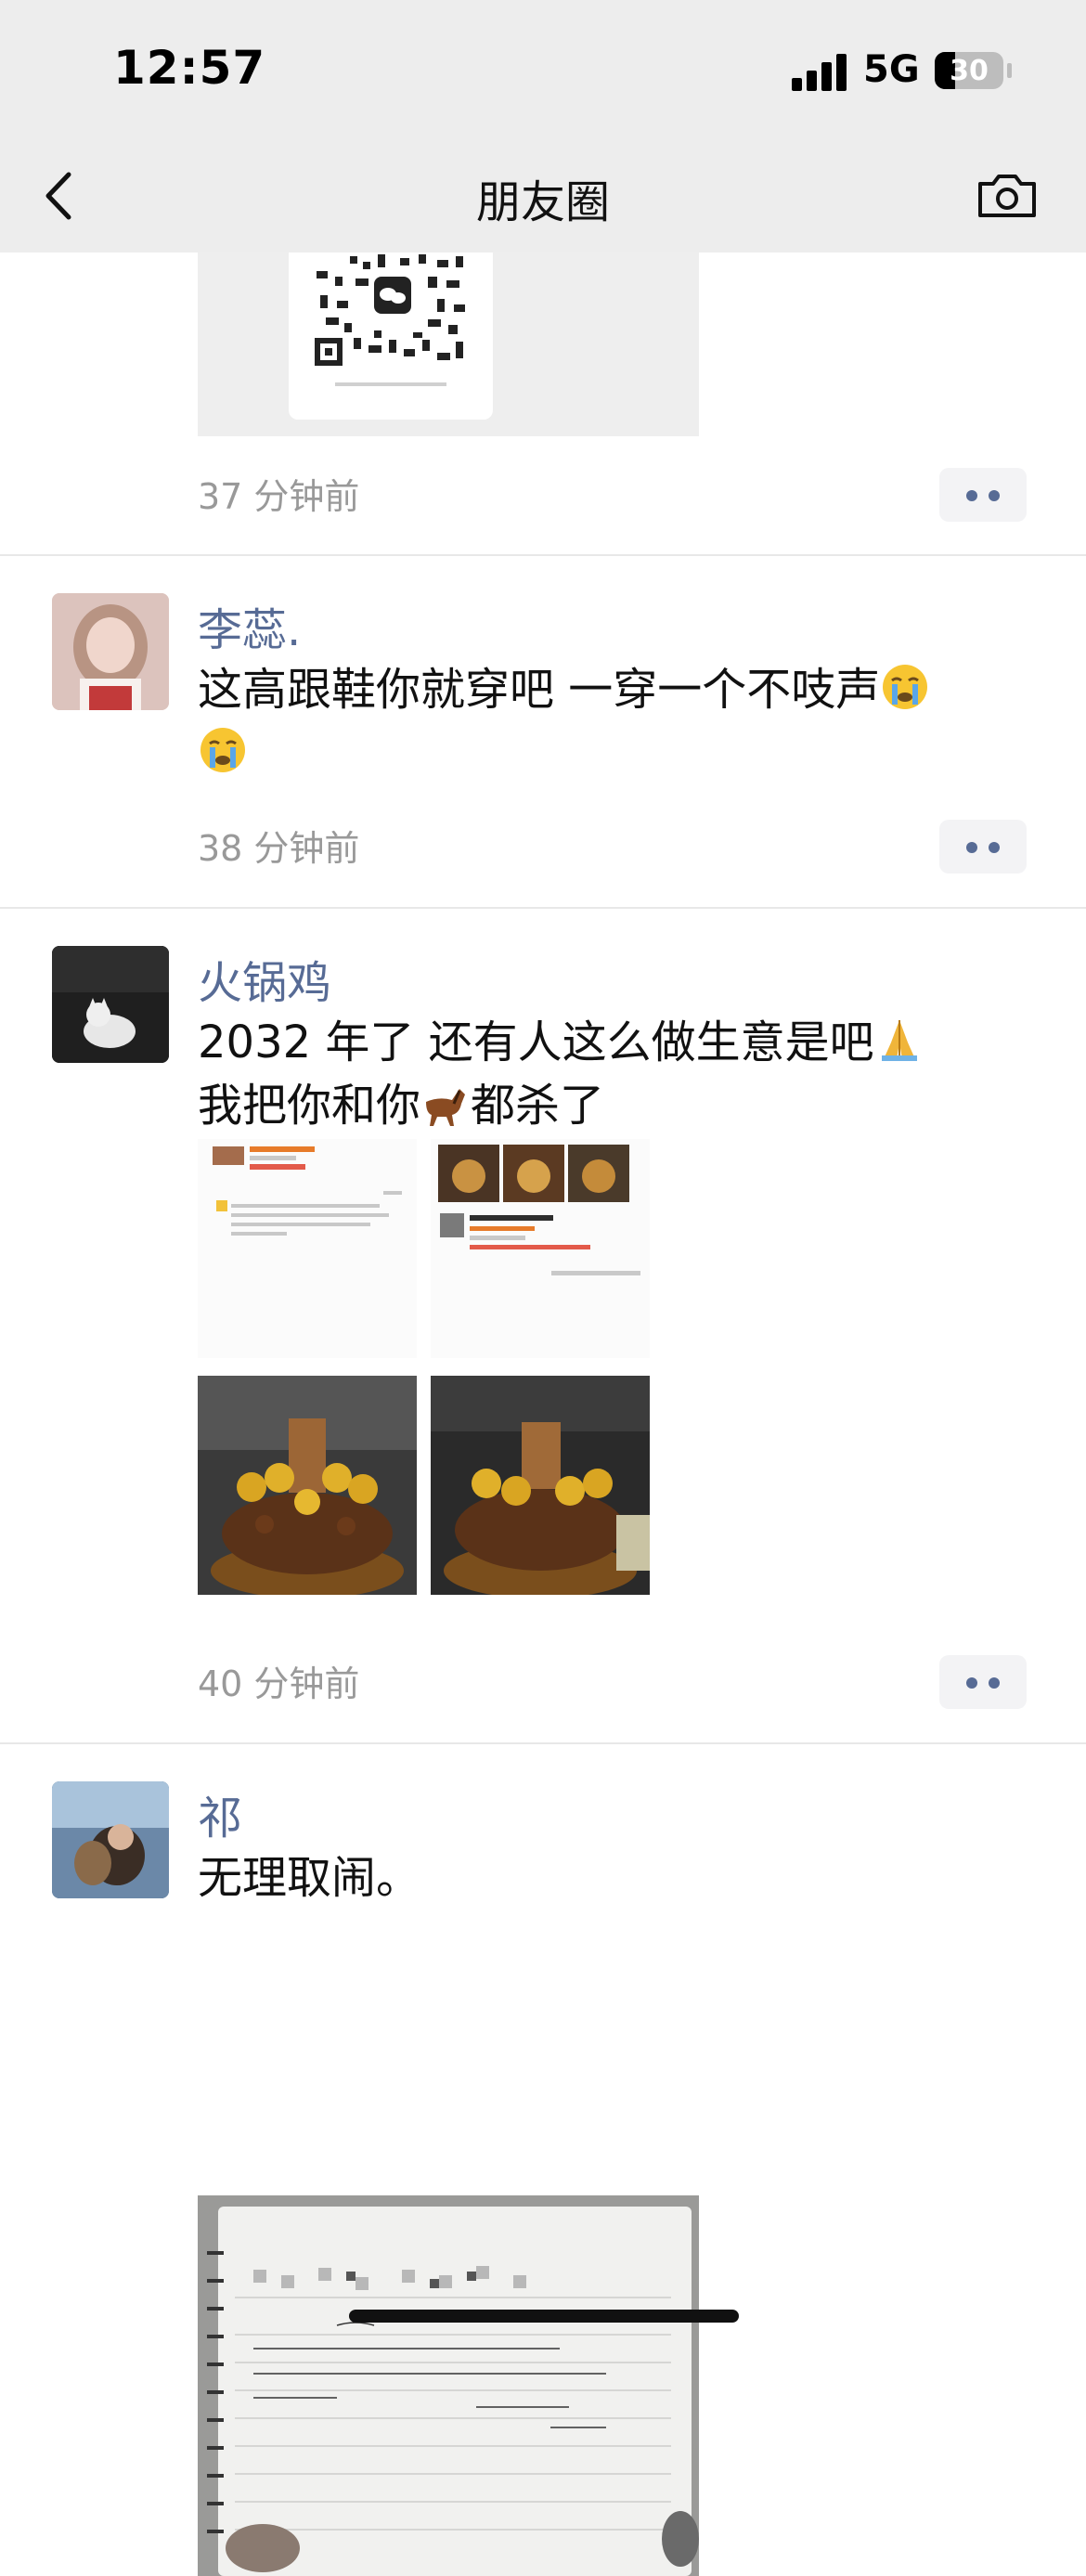 The image size is (1086, 2576). I want to click on post-text-line: 都杀了, so click(538, 1106).